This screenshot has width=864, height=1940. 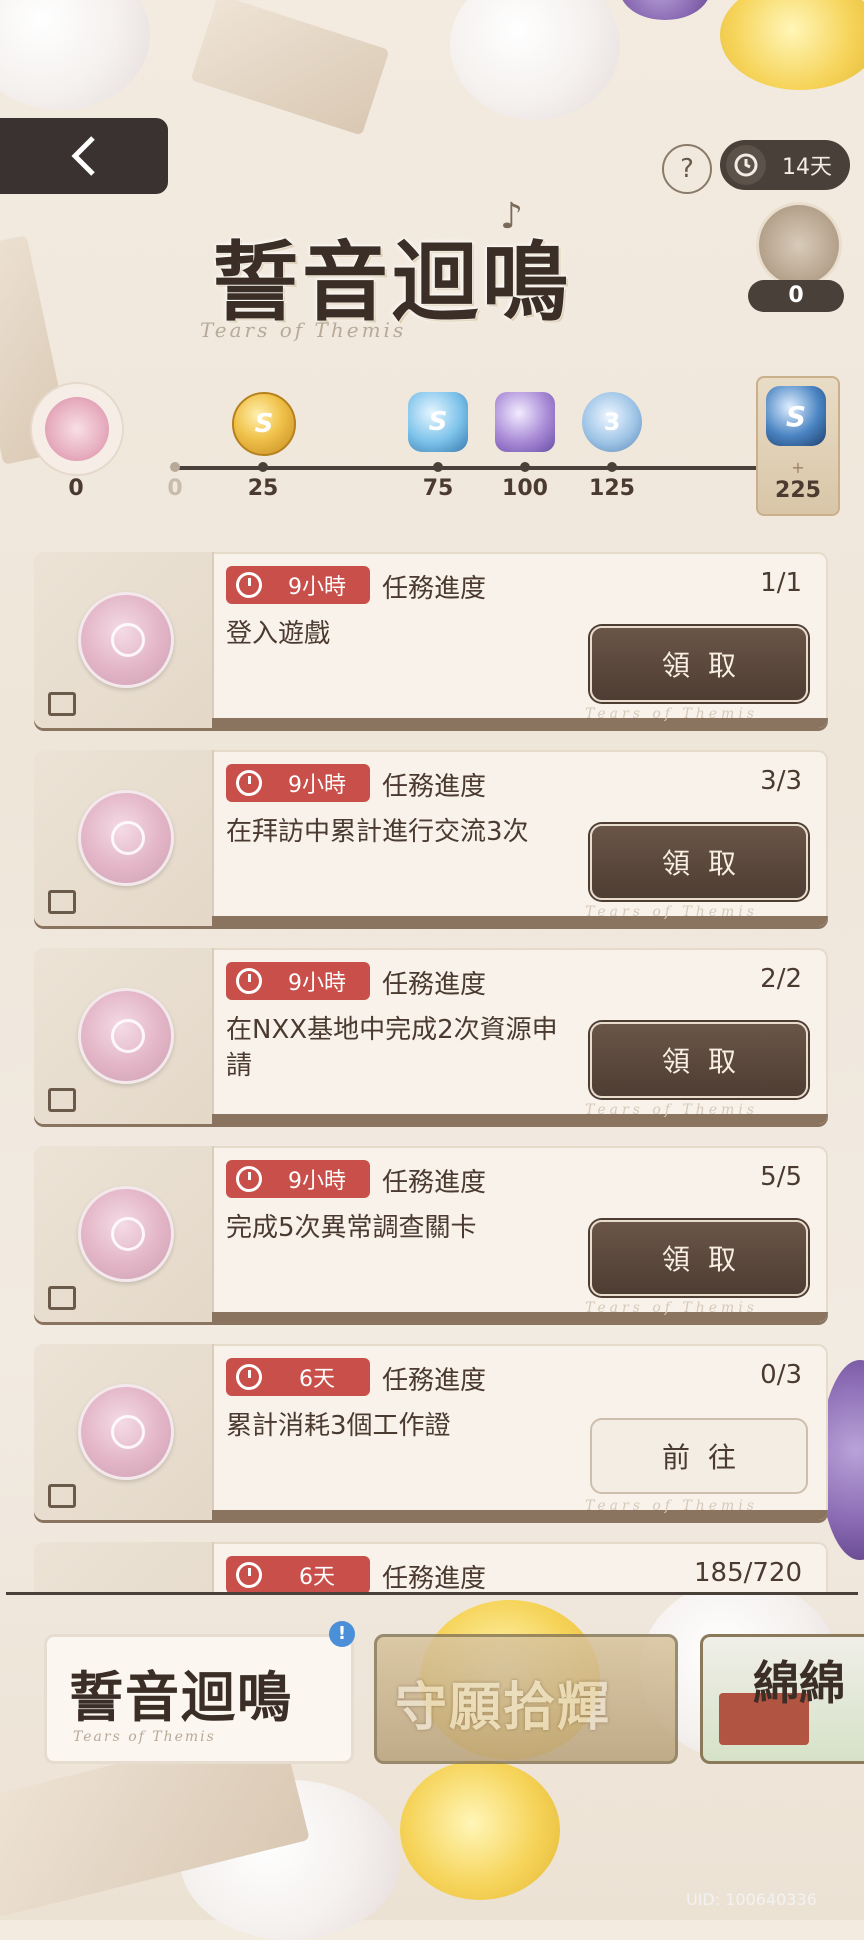 I want to click on help-icon: ?, so click(x=687, y=169).